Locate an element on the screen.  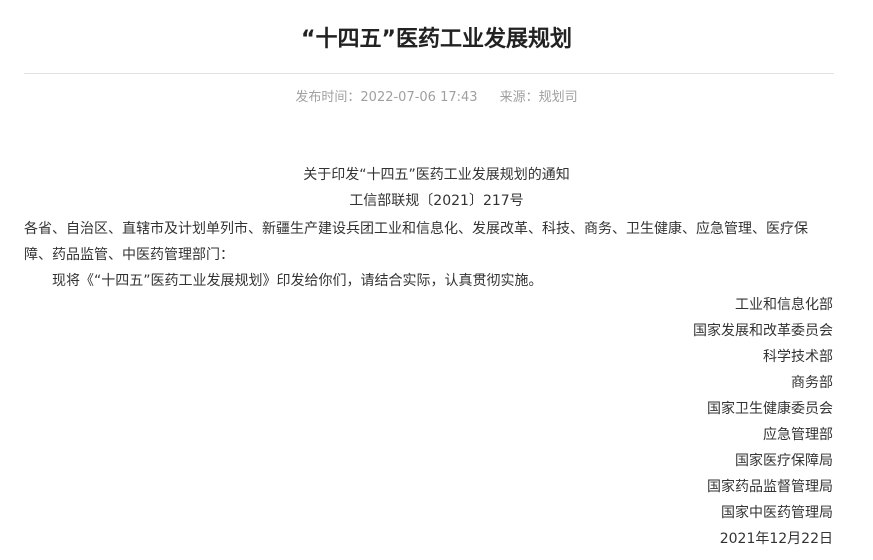
signatory: 国家发展和改革委员会 is located at coordinates (763, 331).